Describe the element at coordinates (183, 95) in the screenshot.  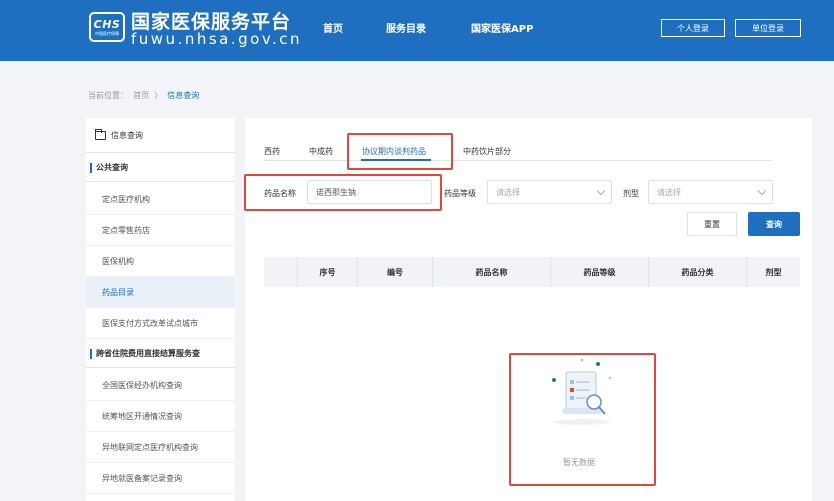
I see `breadcrumb-current: 信息查询` at that location.